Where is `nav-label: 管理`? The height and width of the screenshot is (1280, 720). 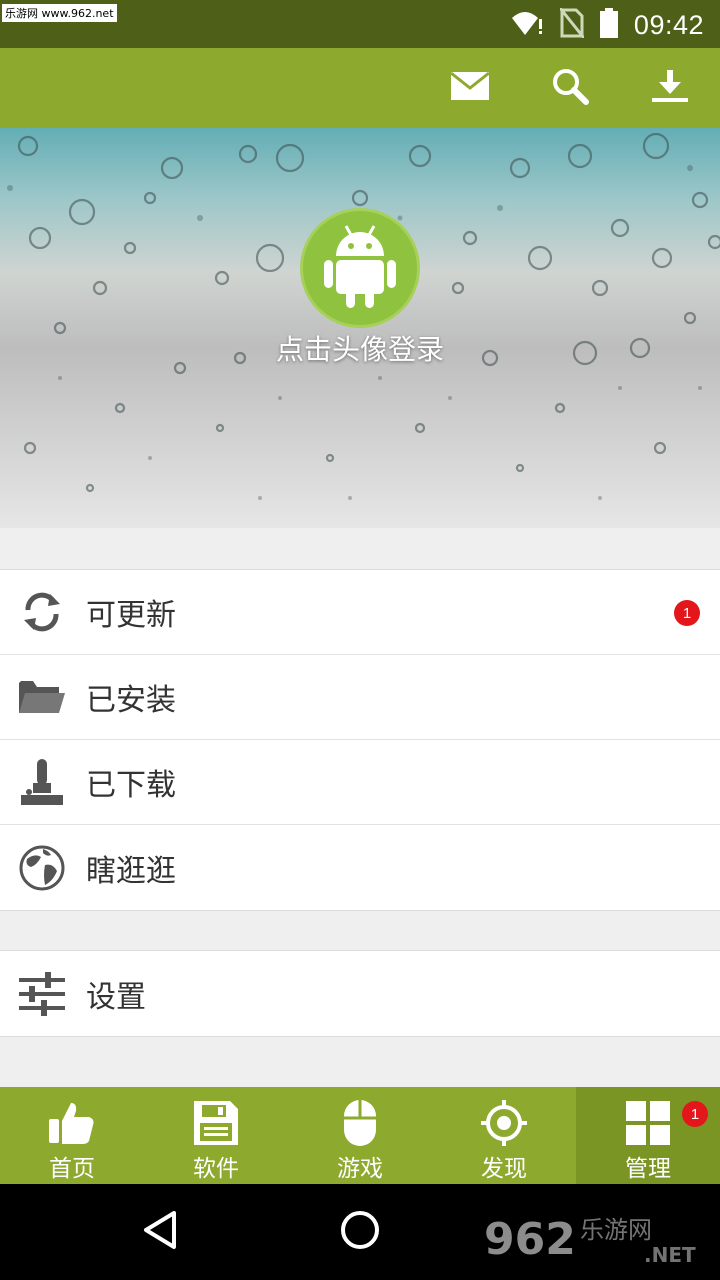
nav-label: 管理 is located at coordinates (648, 1169).